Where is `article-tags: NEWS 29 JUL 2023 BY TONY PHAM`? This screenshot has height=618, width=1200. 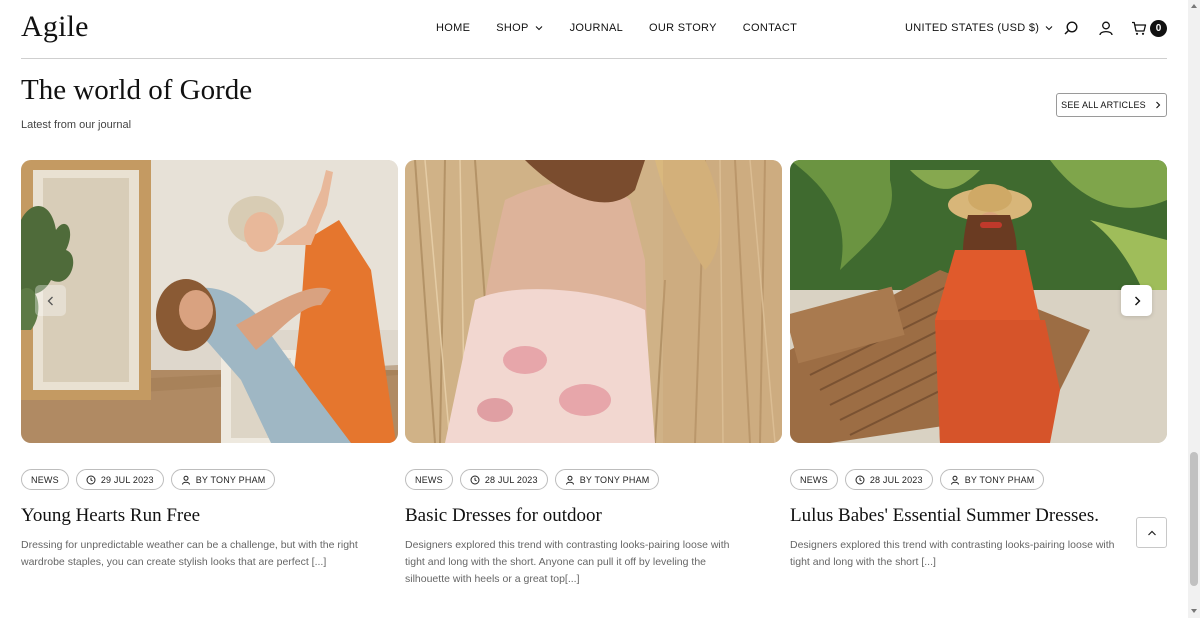 article-tags: NEWS 29 JUL 2023 BY TONY PHAM is located at coordinates (148, 479).